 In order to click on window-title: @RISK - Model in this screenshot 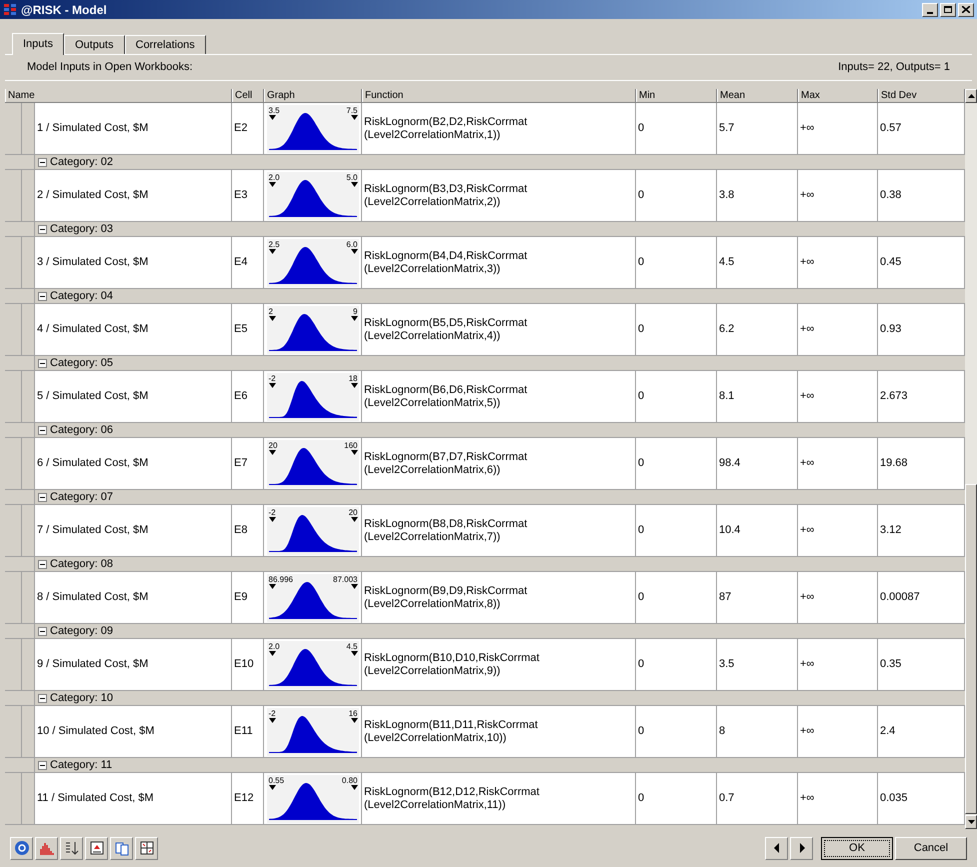, I will do `click(64, 10)`.